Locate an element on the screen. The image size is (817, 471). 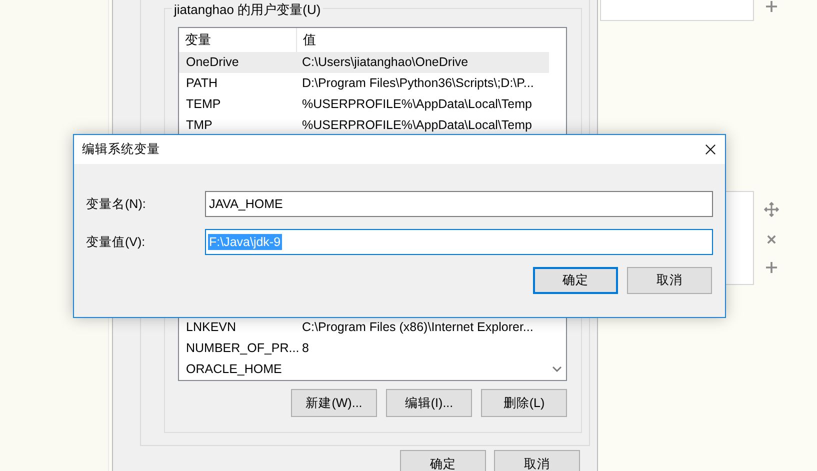
list-row: TEMP %USERPROFILE%\AppData\Local\Temp is located at coordinates (364, 104).